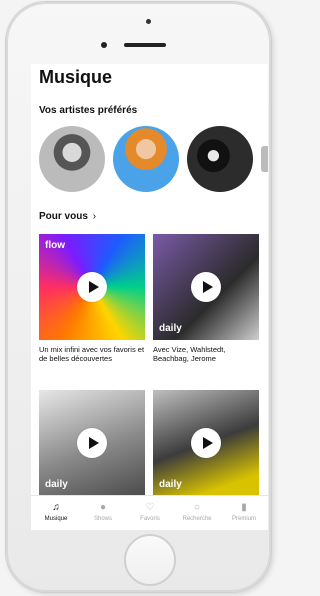 Image resolution: width=320 pixels, height=596 pixels. Describe the element at coordinates (150, 560) in the screenshot. I see `home-button` at that location.